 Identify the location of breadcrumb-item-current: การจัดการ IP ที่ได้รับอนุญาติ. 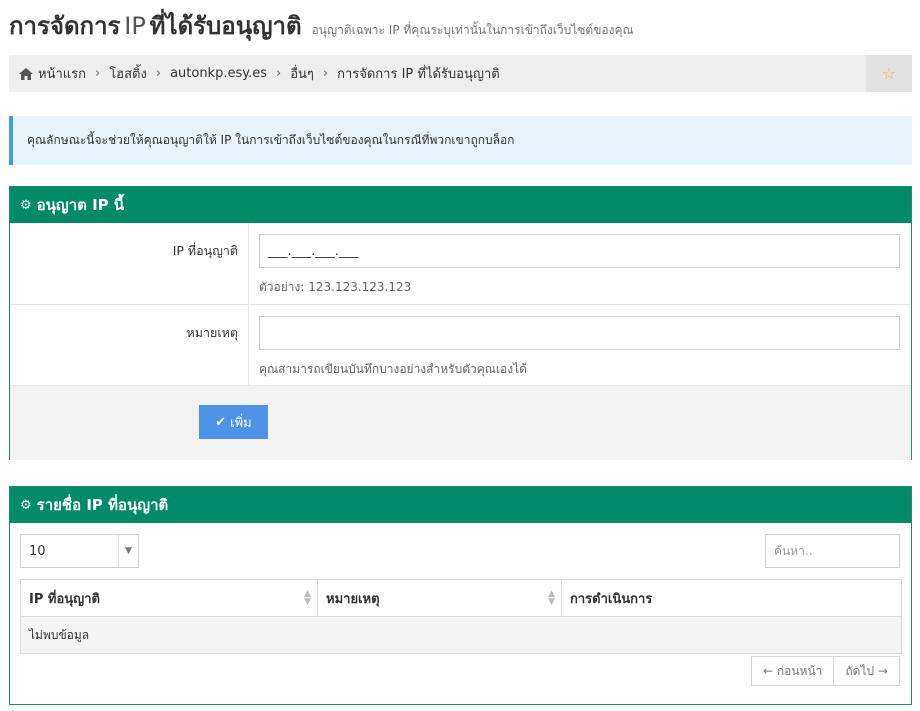
(418, 74).